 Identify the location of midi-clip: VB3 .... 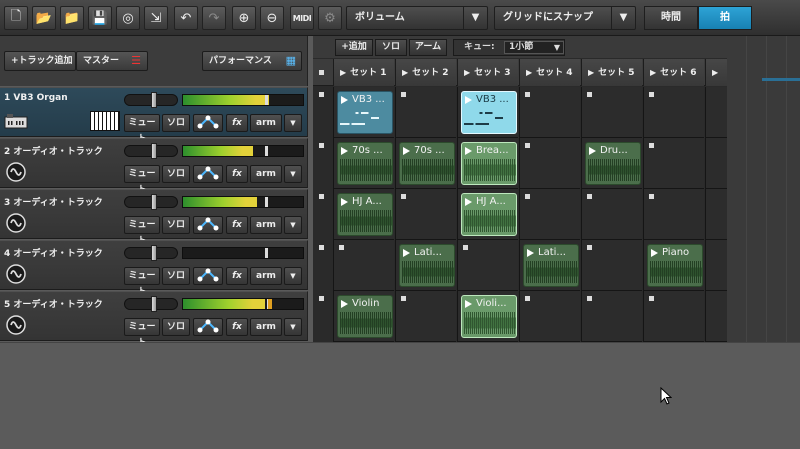
(365, 112).